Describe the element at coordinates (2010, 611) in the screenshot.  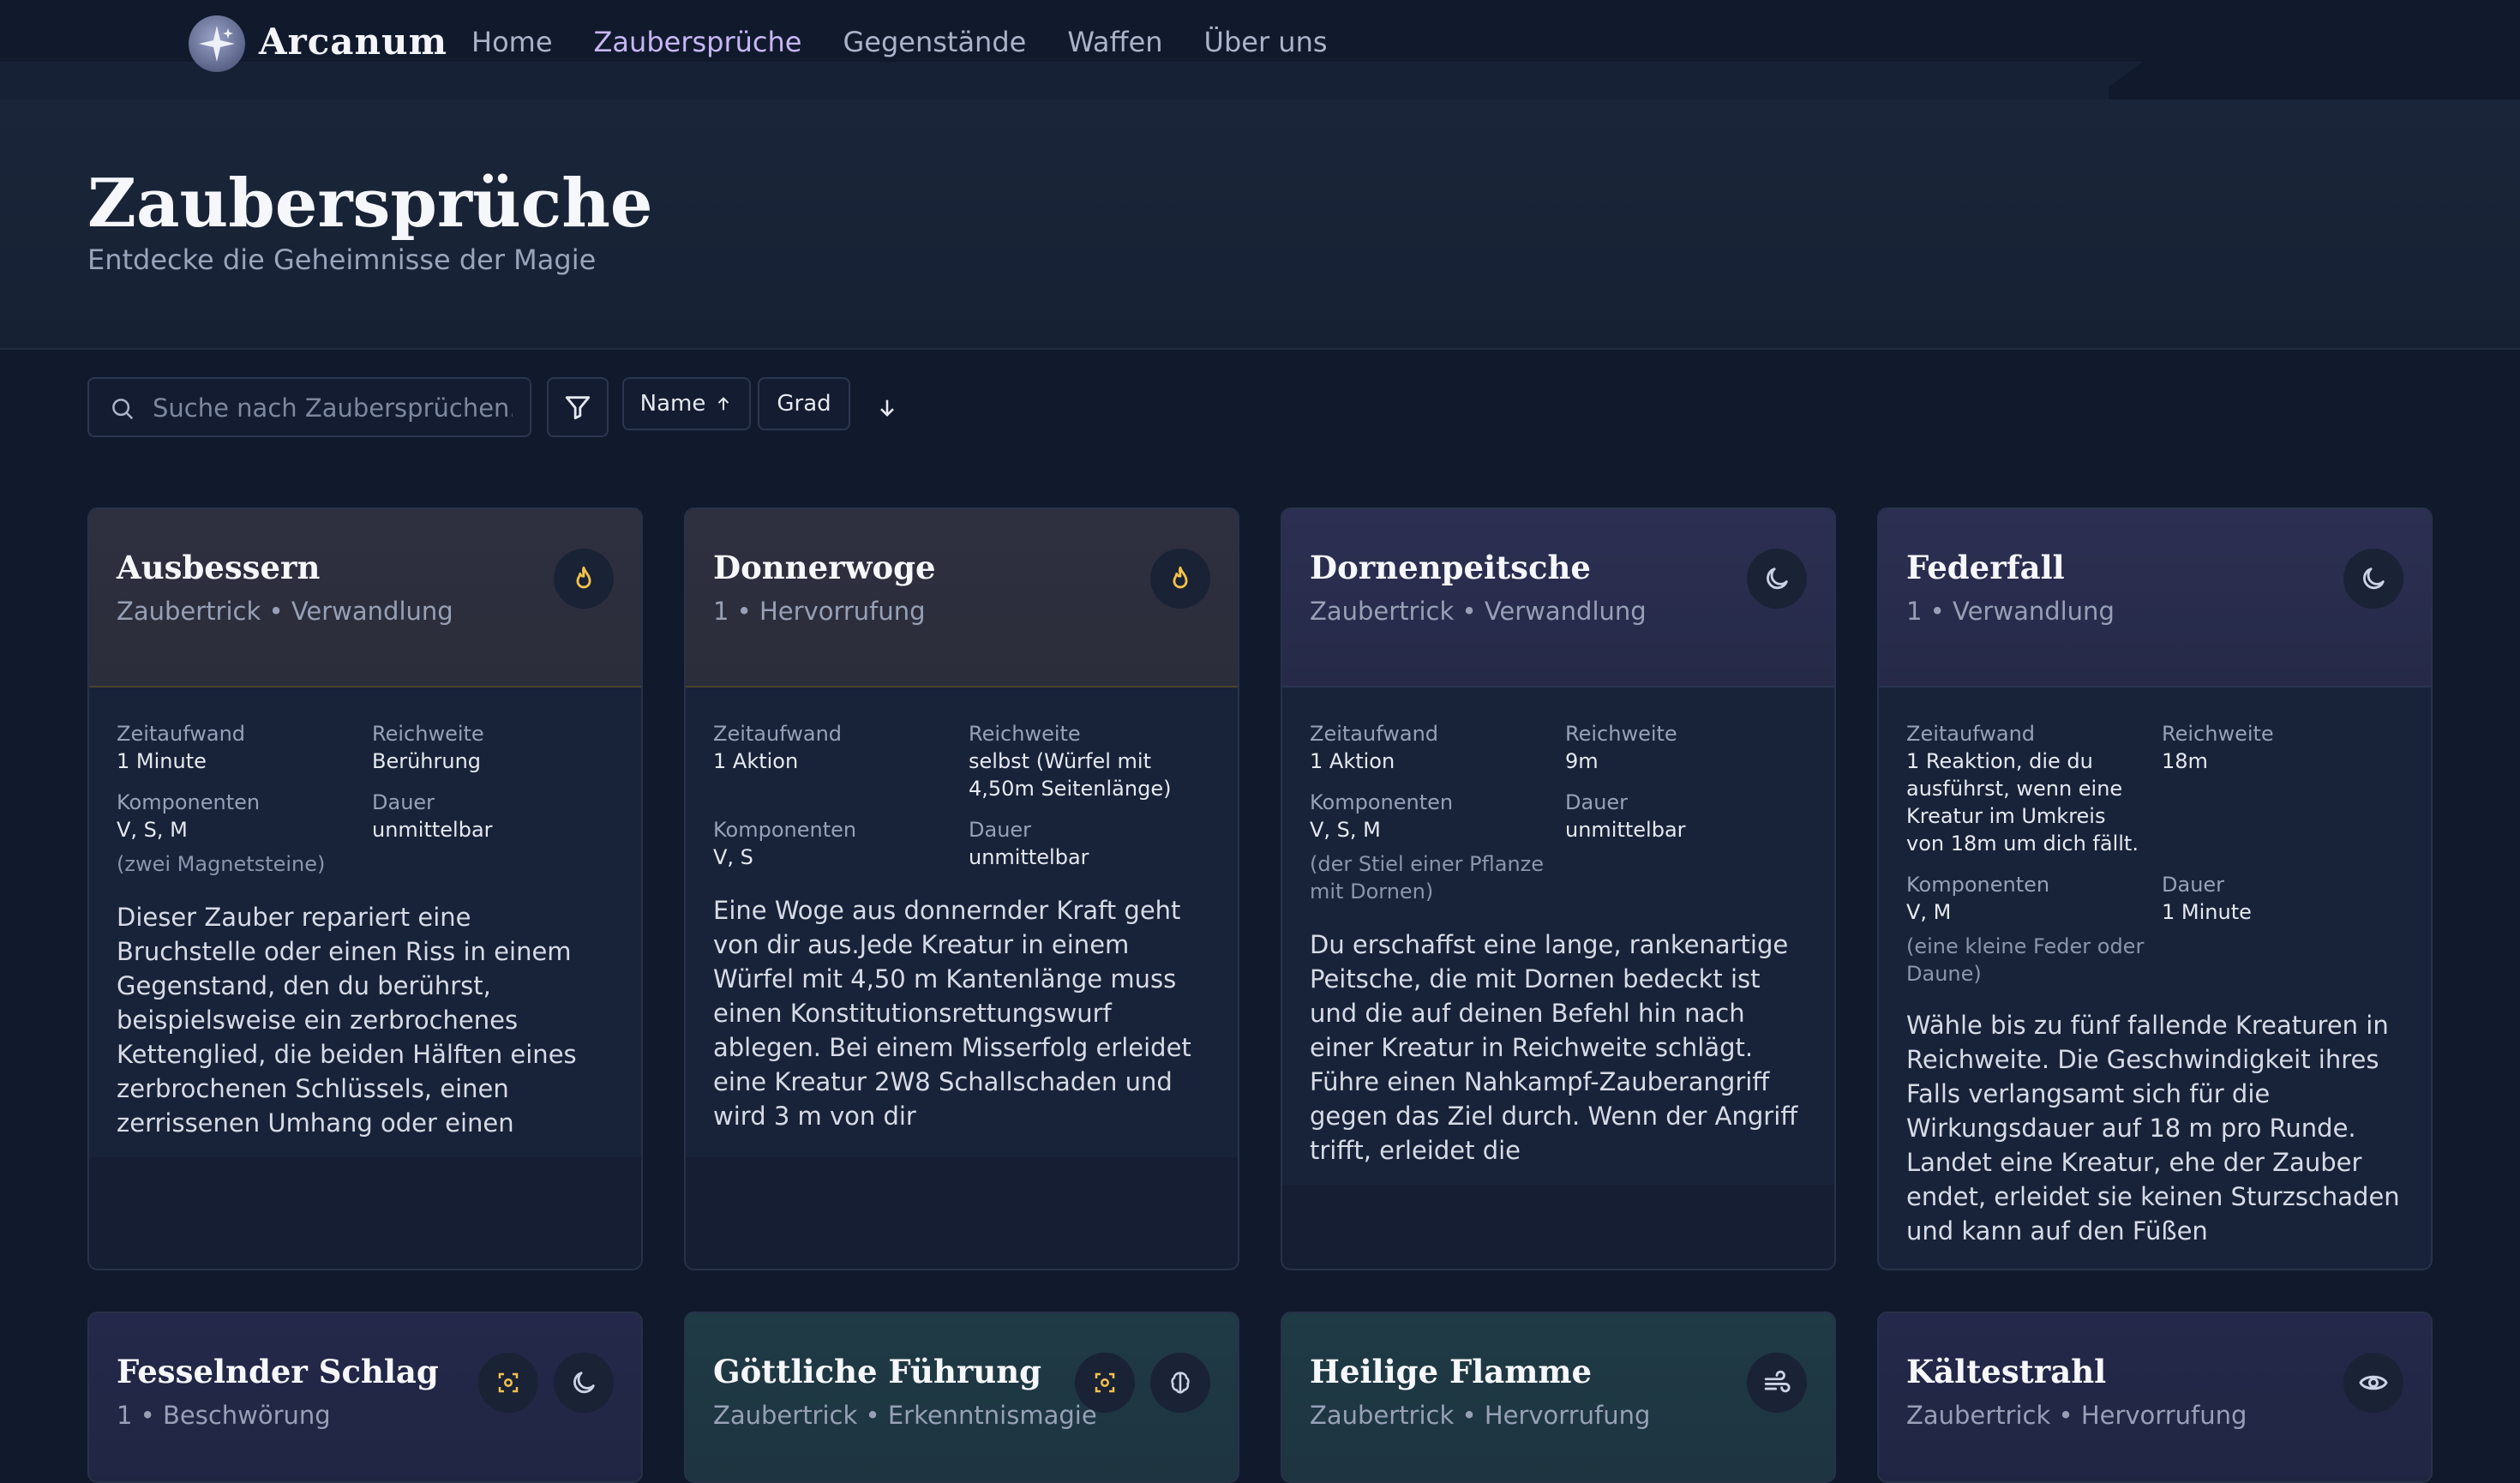
I see `spell-meta: 1 • Verwandlung` at that location.